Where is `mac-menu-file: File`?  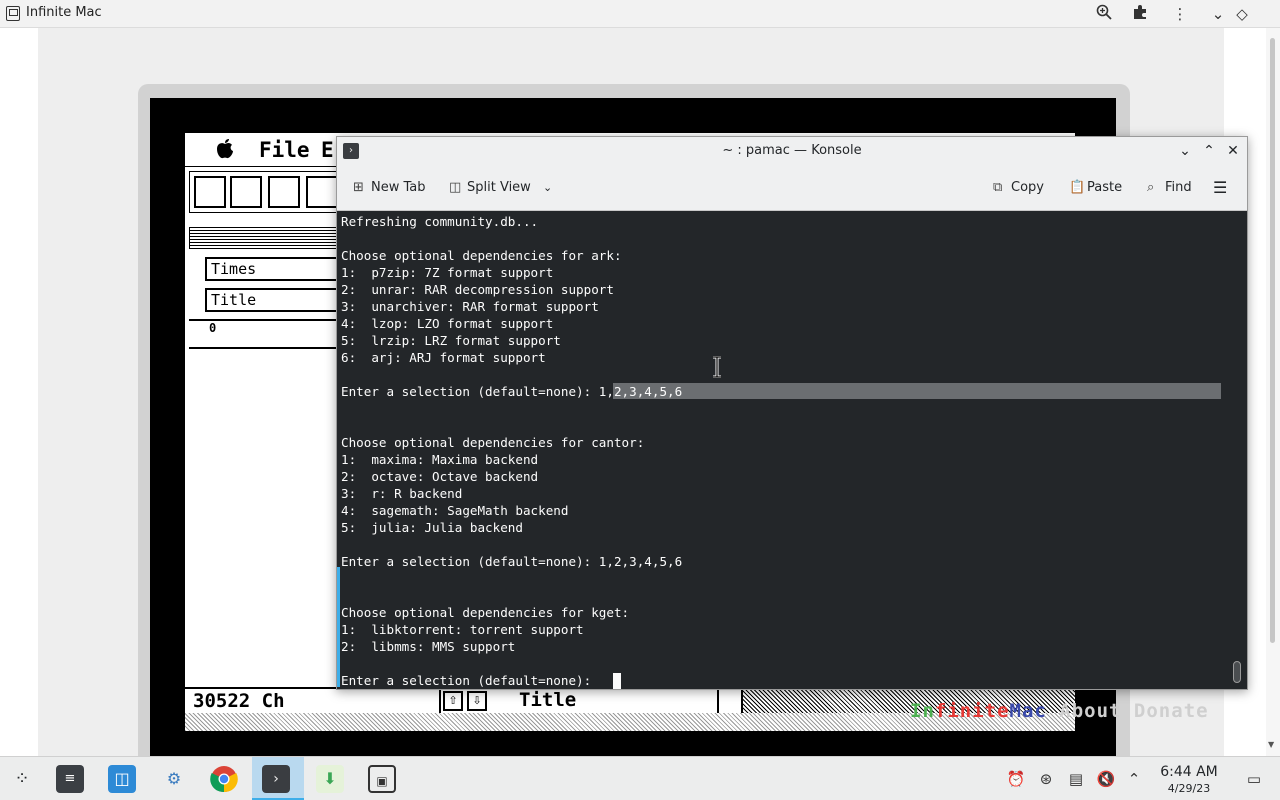
mac-menu-file: File is located at coordinates (284, 150).